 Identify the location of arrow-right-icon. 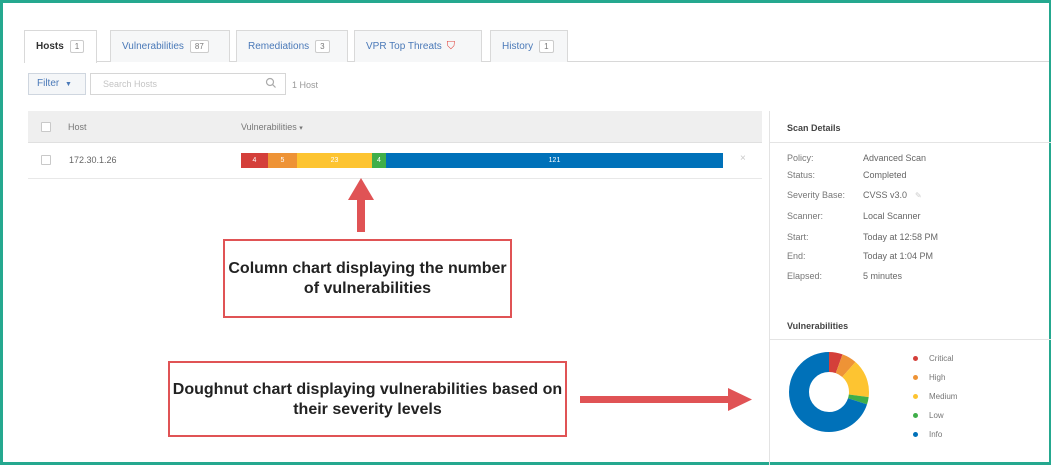
(666, 399).